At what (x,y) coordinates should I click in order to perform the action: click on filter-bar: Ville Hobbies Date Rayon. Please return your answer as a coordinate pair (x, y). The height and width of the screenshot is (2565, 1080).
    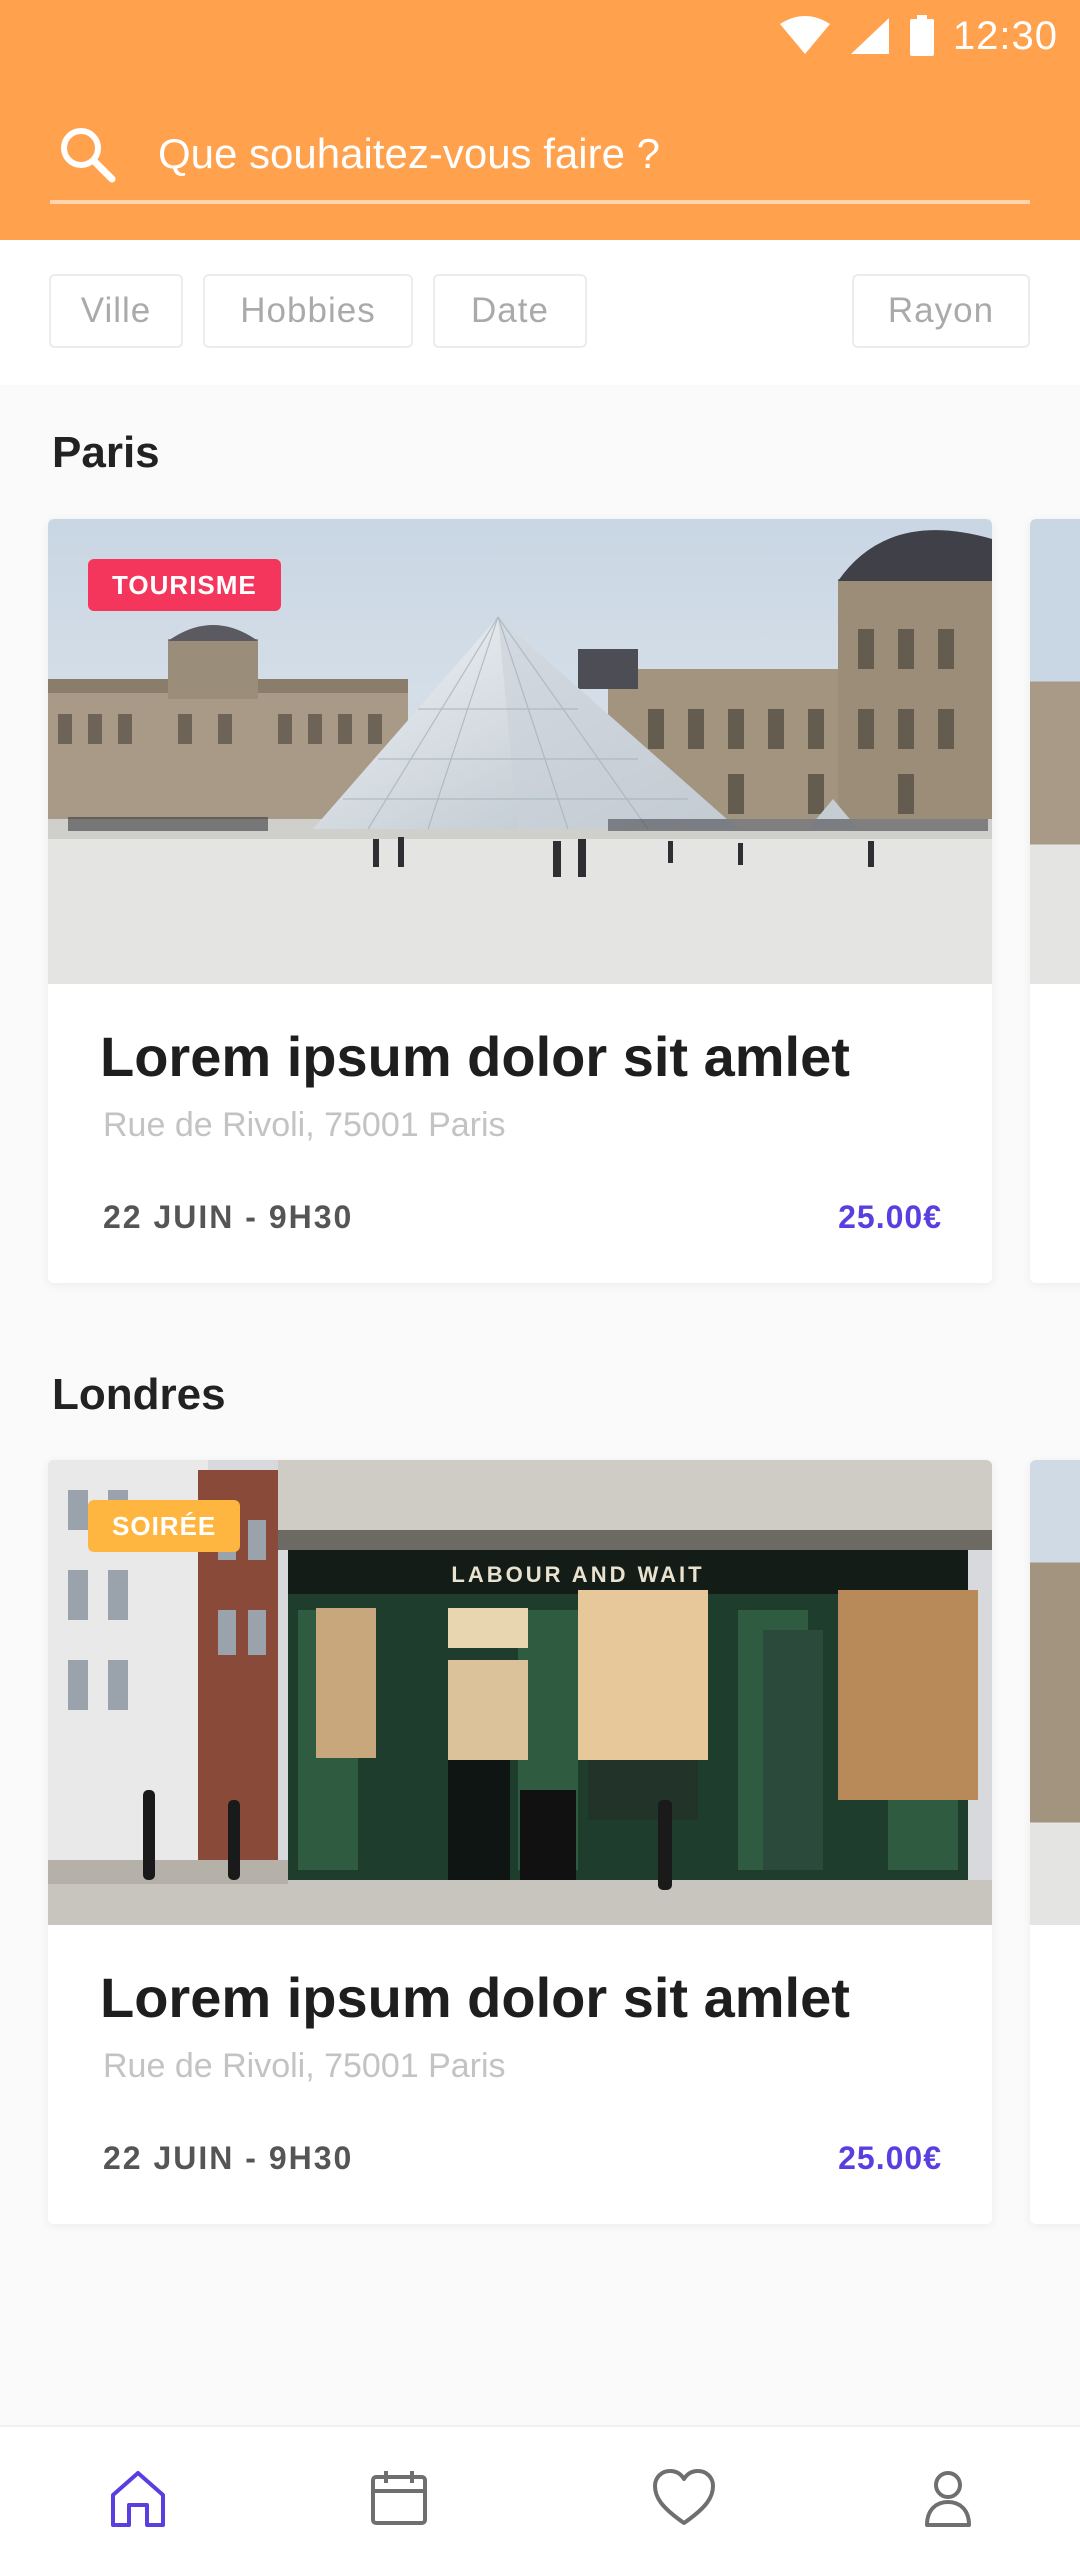
    Looking at the image, I should click on (540, 312).